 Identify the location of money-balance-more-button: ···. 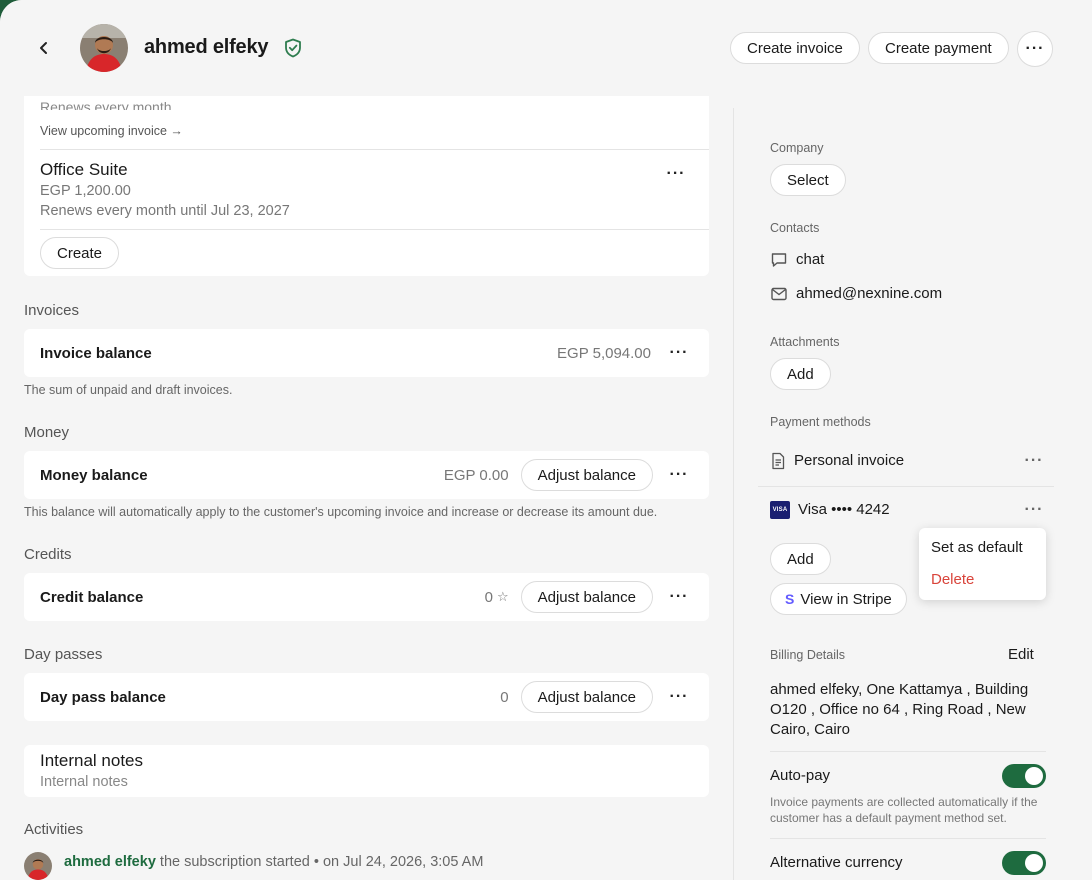
(679, 475).